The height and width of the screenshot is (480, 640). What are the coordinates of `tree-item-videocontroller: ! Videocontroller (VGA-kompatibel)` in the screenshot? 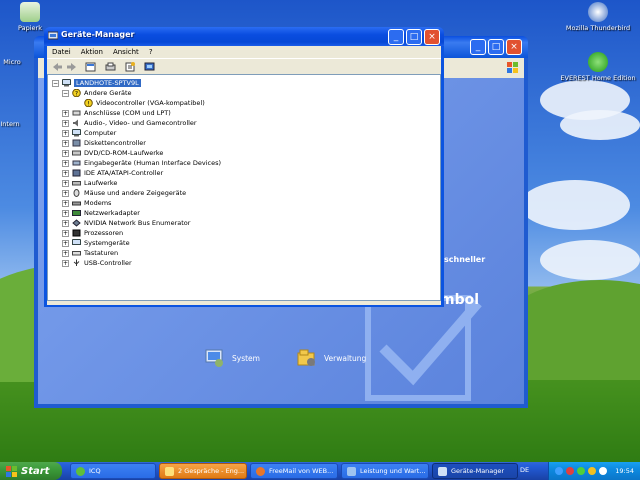 It's located at (144, 103).